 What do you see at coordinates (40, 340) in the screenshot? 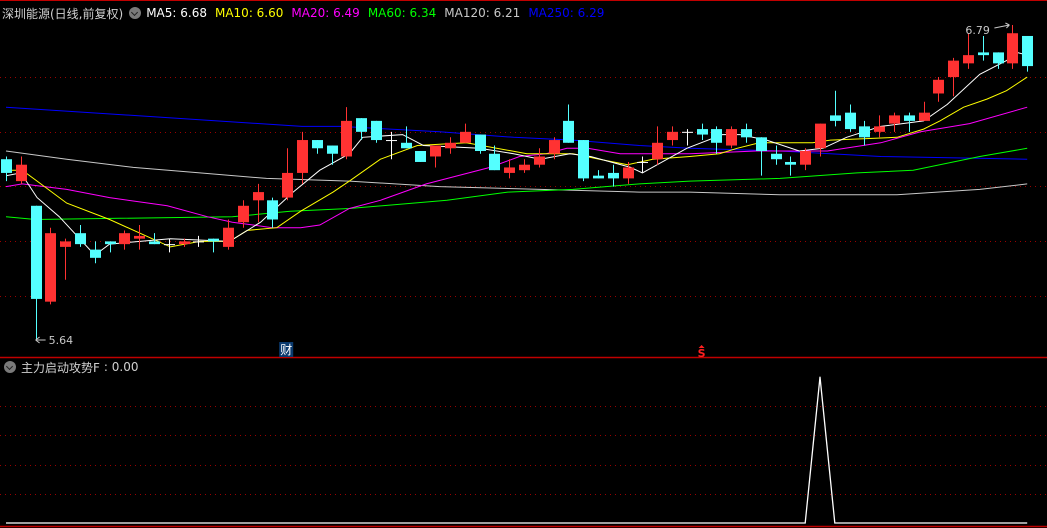
I see `low-arrow-icon` at bounding box center [40, 340].